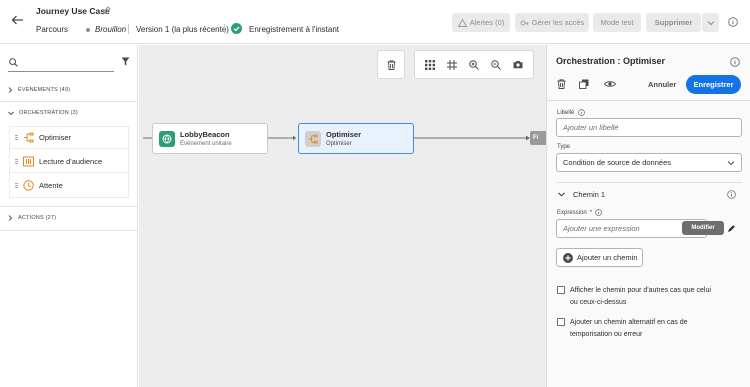 The image size is (750, 387). What do you see at coordinates (68, 185) in the screenshot?
I see `palette-item-wait: Attente` at bounding box center [68, 185].